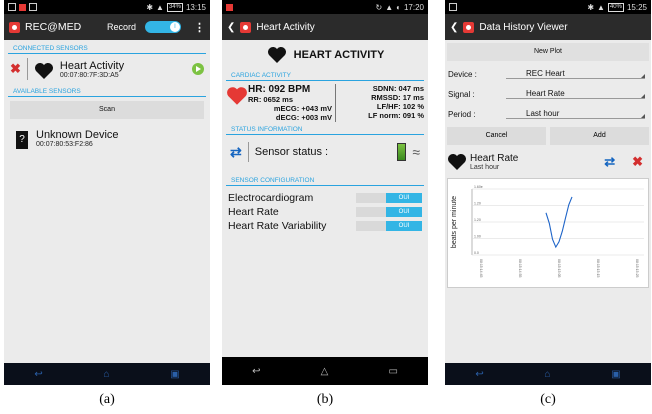 This screenshot has height=414, width=652. What do you see at coordinates (107, 27) in the screenshot?
I see `app-bar: REC@MED Record I ⋮` at bounding box center [107, 27].